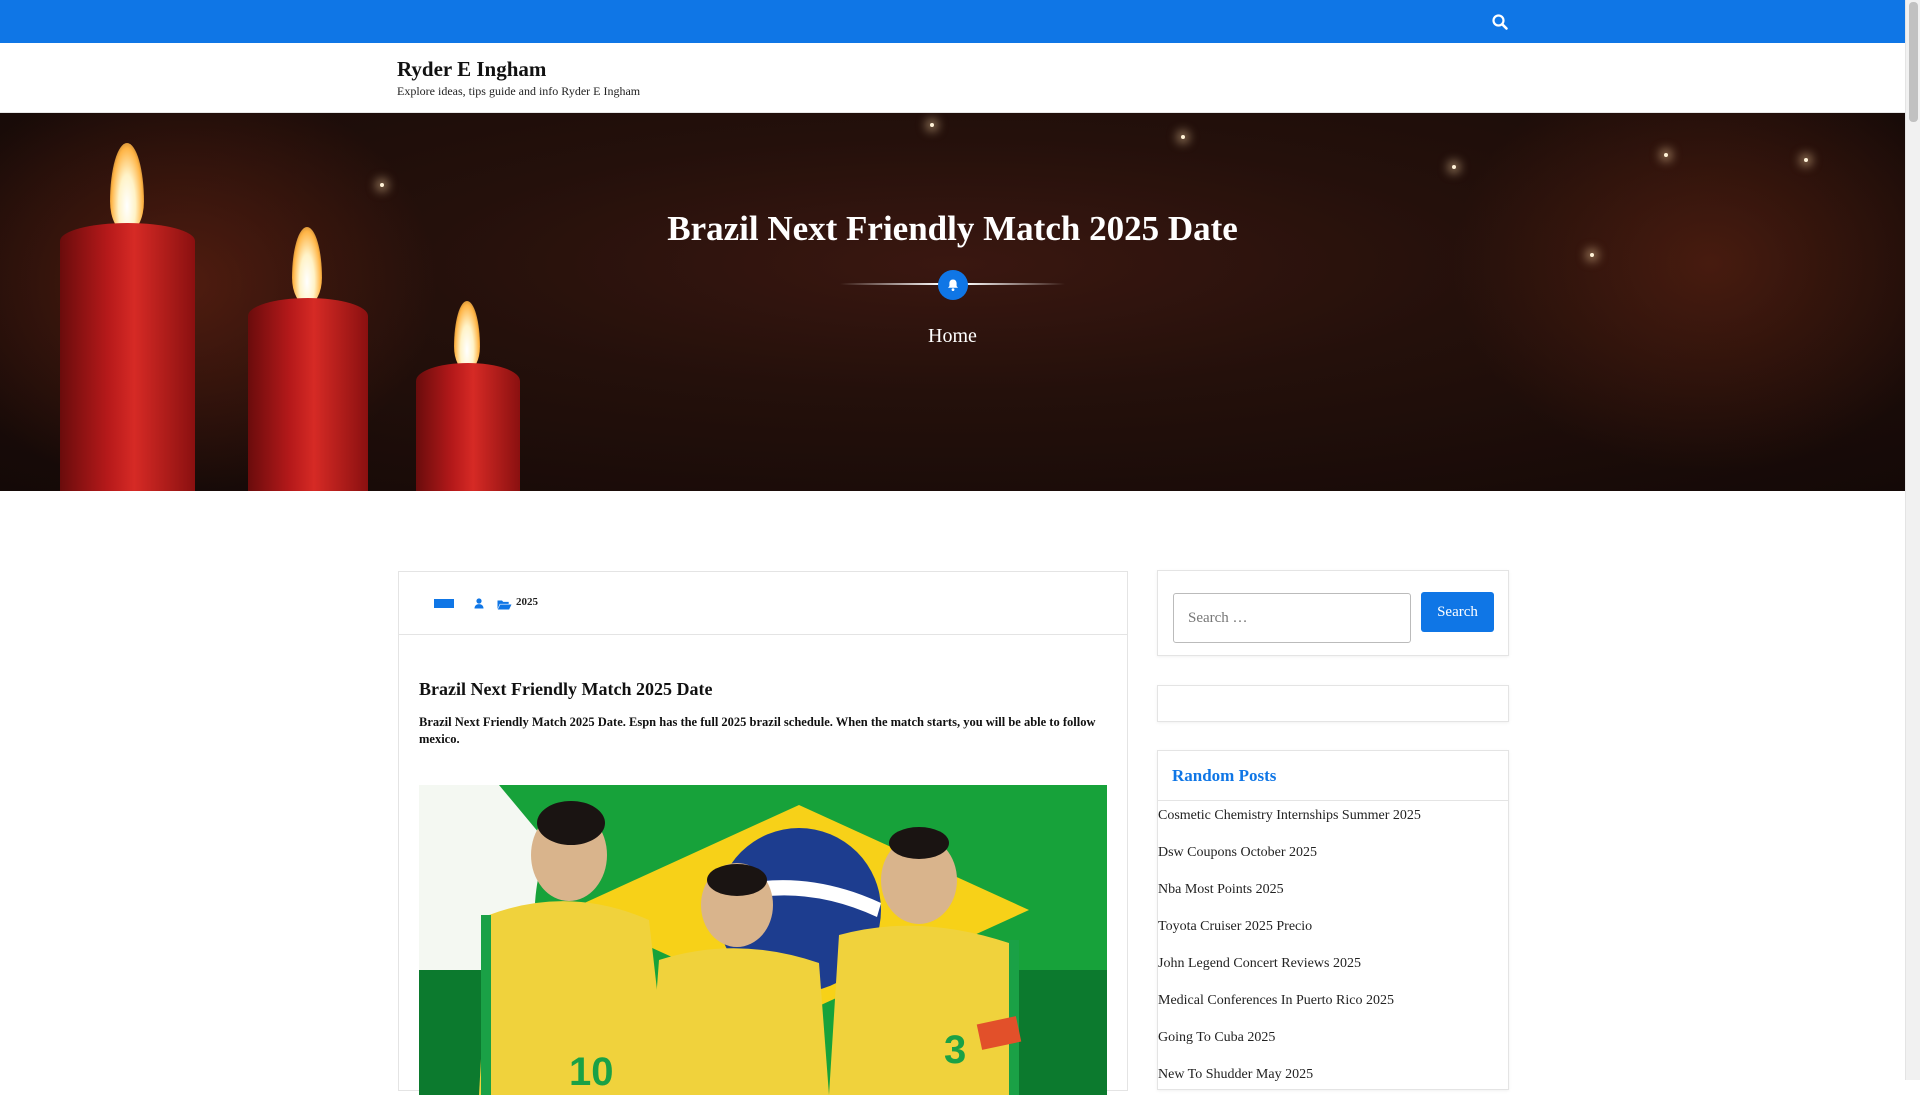  I want to click on post-title: Brazil Next Friendly Match 2025 Date, so click(565, 689).